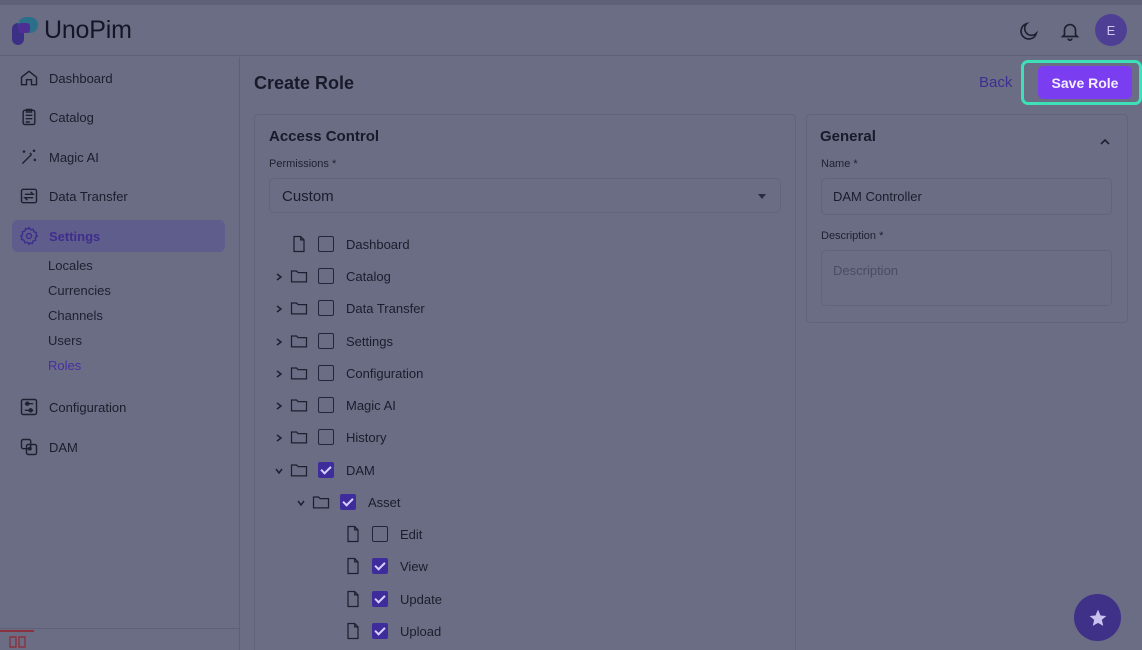 Image resolution: width=1142 pixels, height=650 pixels. Describe the element at coordinates (29, 236) in the screenshot. I see `gear-icon` at that location.